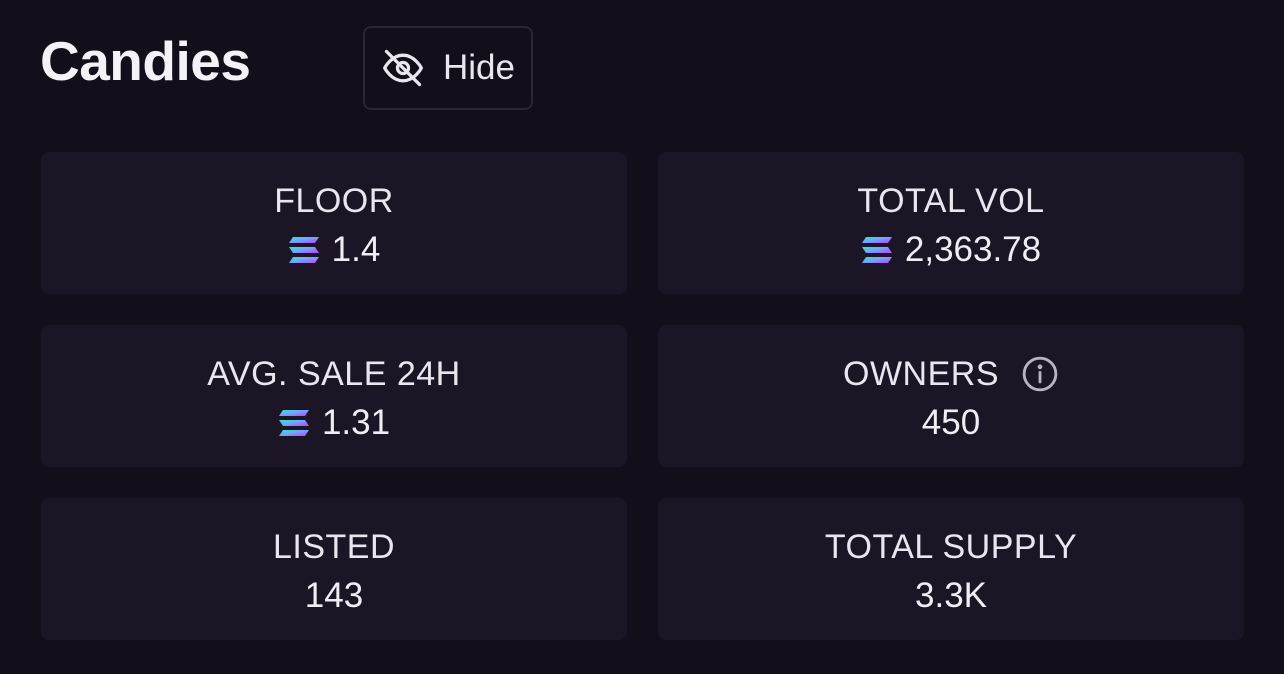  What do you see at coordinates (951, 595) in the screenshot?
I see `stat-value-total-supply: 3.3K` at bounding box center [951, 595].